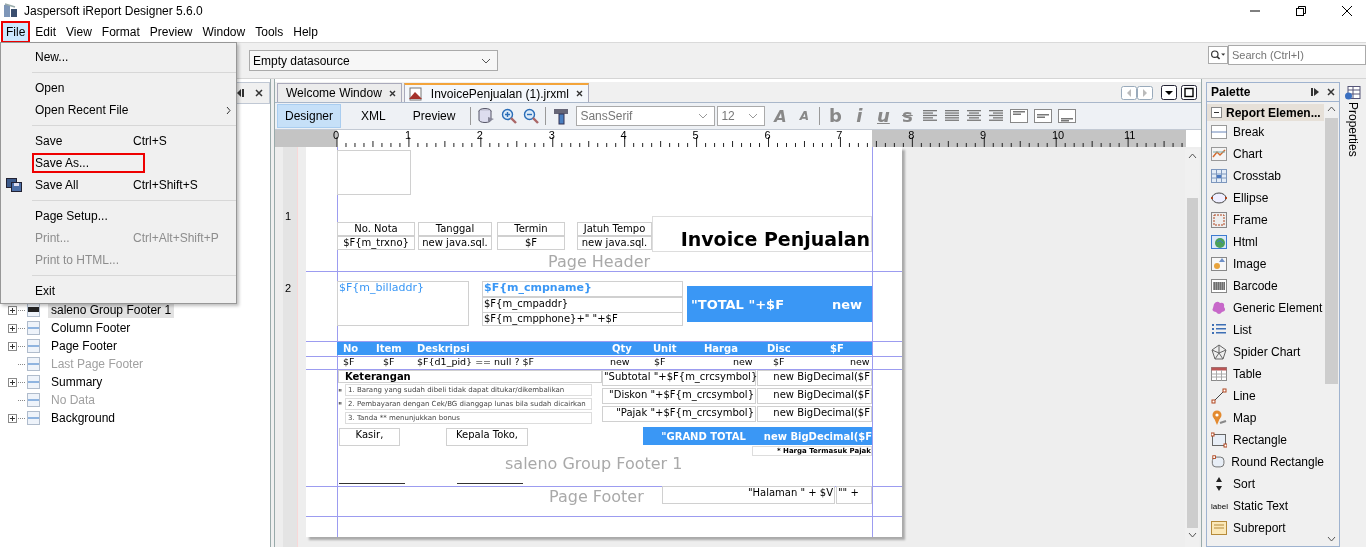  I want to click on menu-item: Preview, so click(171, 32).